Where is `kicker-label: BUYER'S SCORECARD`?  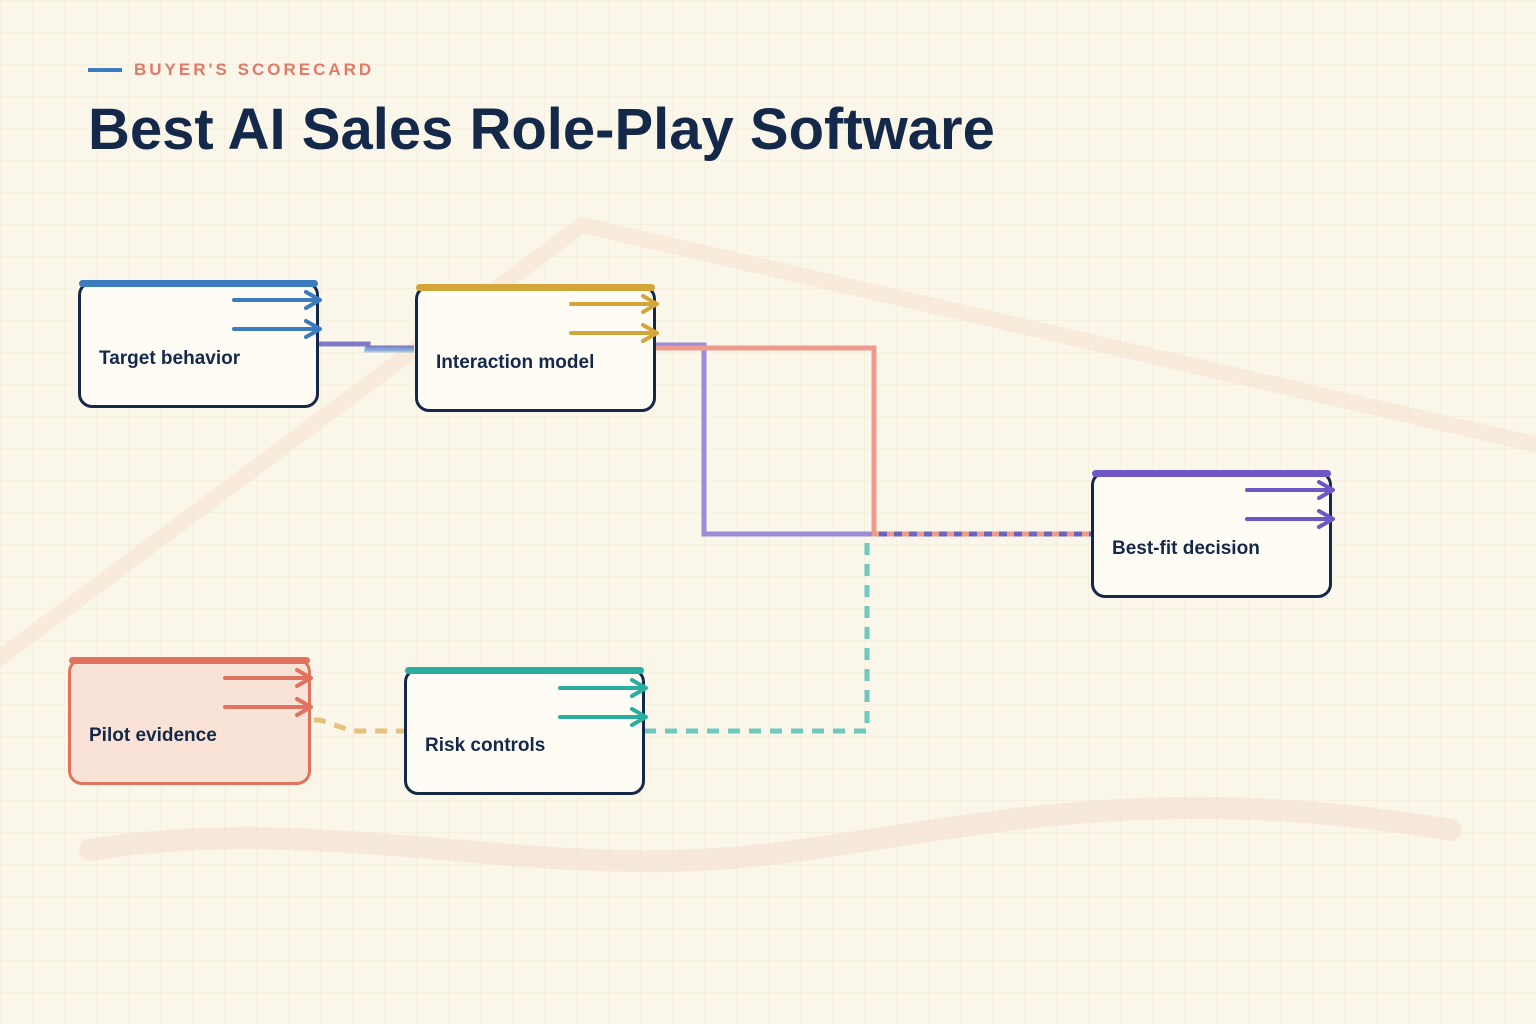 kicker-label: BUYER'S SCORECARD is located at coordinates (254, 69).